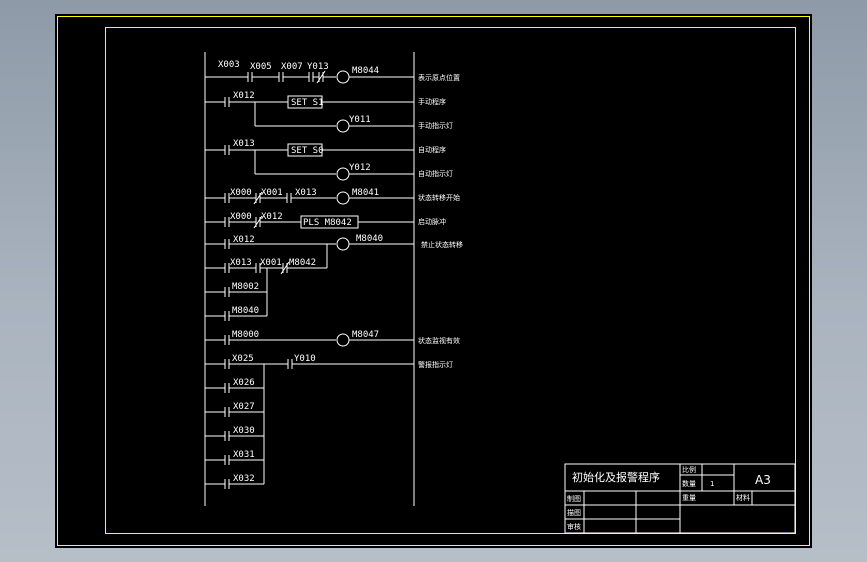  What do you see at coordinates (327, 223) in the screenshot?
I see `pls-instruction: PLS M8042` at bounding box center [327, 223].